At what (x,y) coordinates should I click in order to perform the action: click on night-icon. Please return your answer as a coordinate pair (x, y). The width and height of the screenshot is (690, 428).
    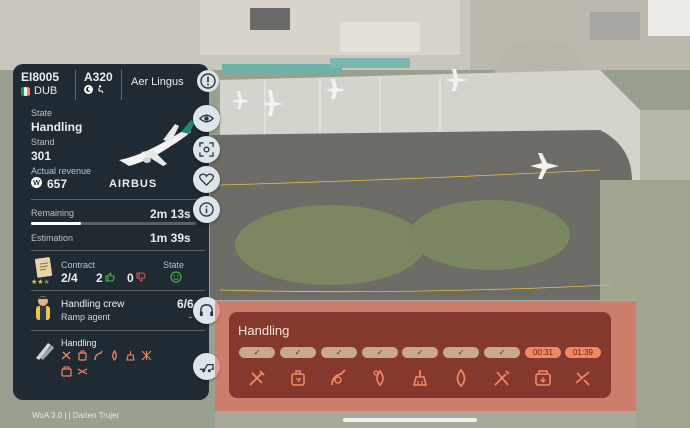
    Looking at the image, I should click on (88, 91).